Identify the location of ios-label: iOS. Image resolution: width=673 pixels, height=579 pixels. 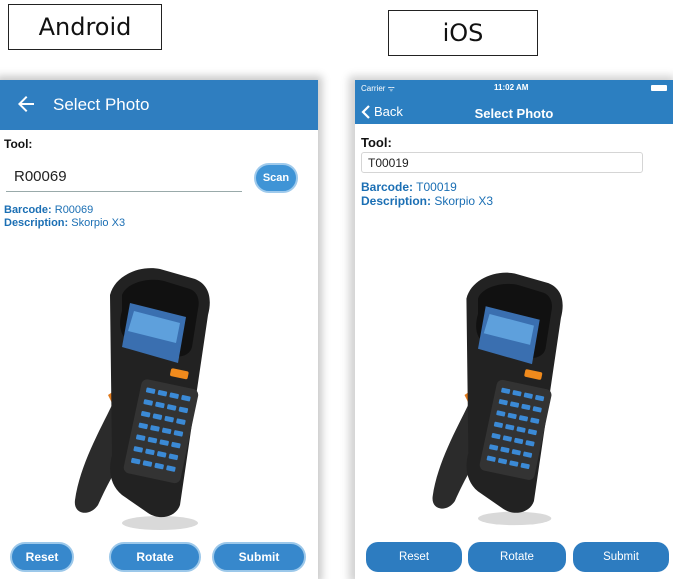
(463, 33).